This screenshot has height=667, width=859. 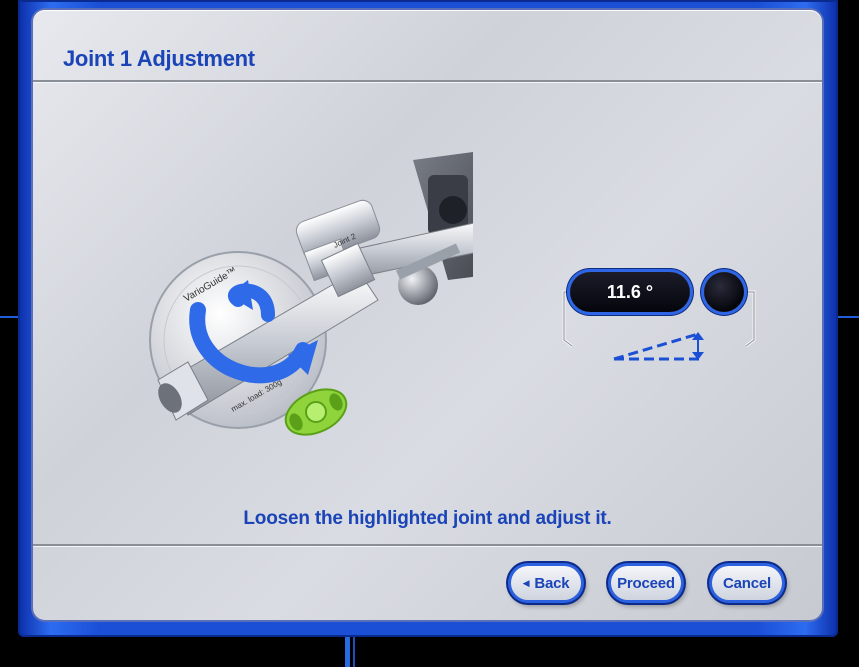 I want to click on angle-value-display: 11.6 °, so click(x=630, y=292).